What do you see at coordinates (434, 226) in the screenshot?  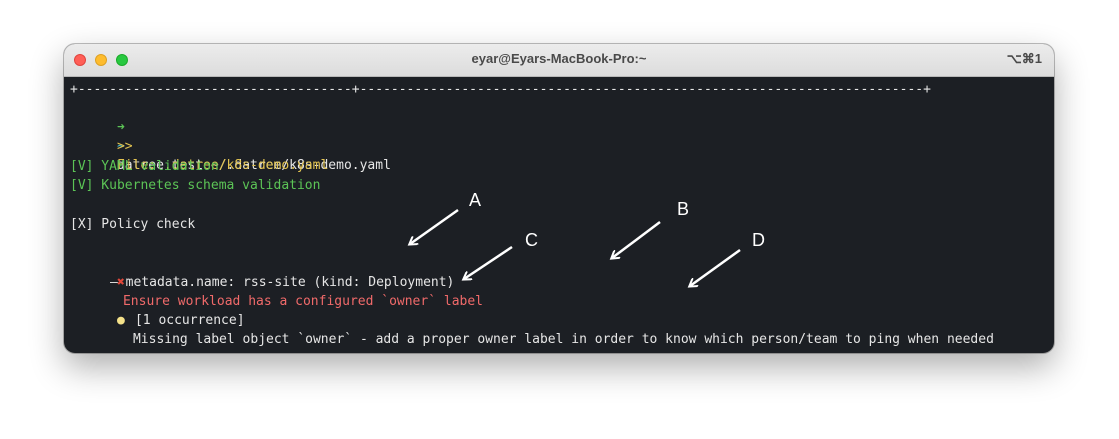 I see `arrow-a` at bounding box center [434, 226].